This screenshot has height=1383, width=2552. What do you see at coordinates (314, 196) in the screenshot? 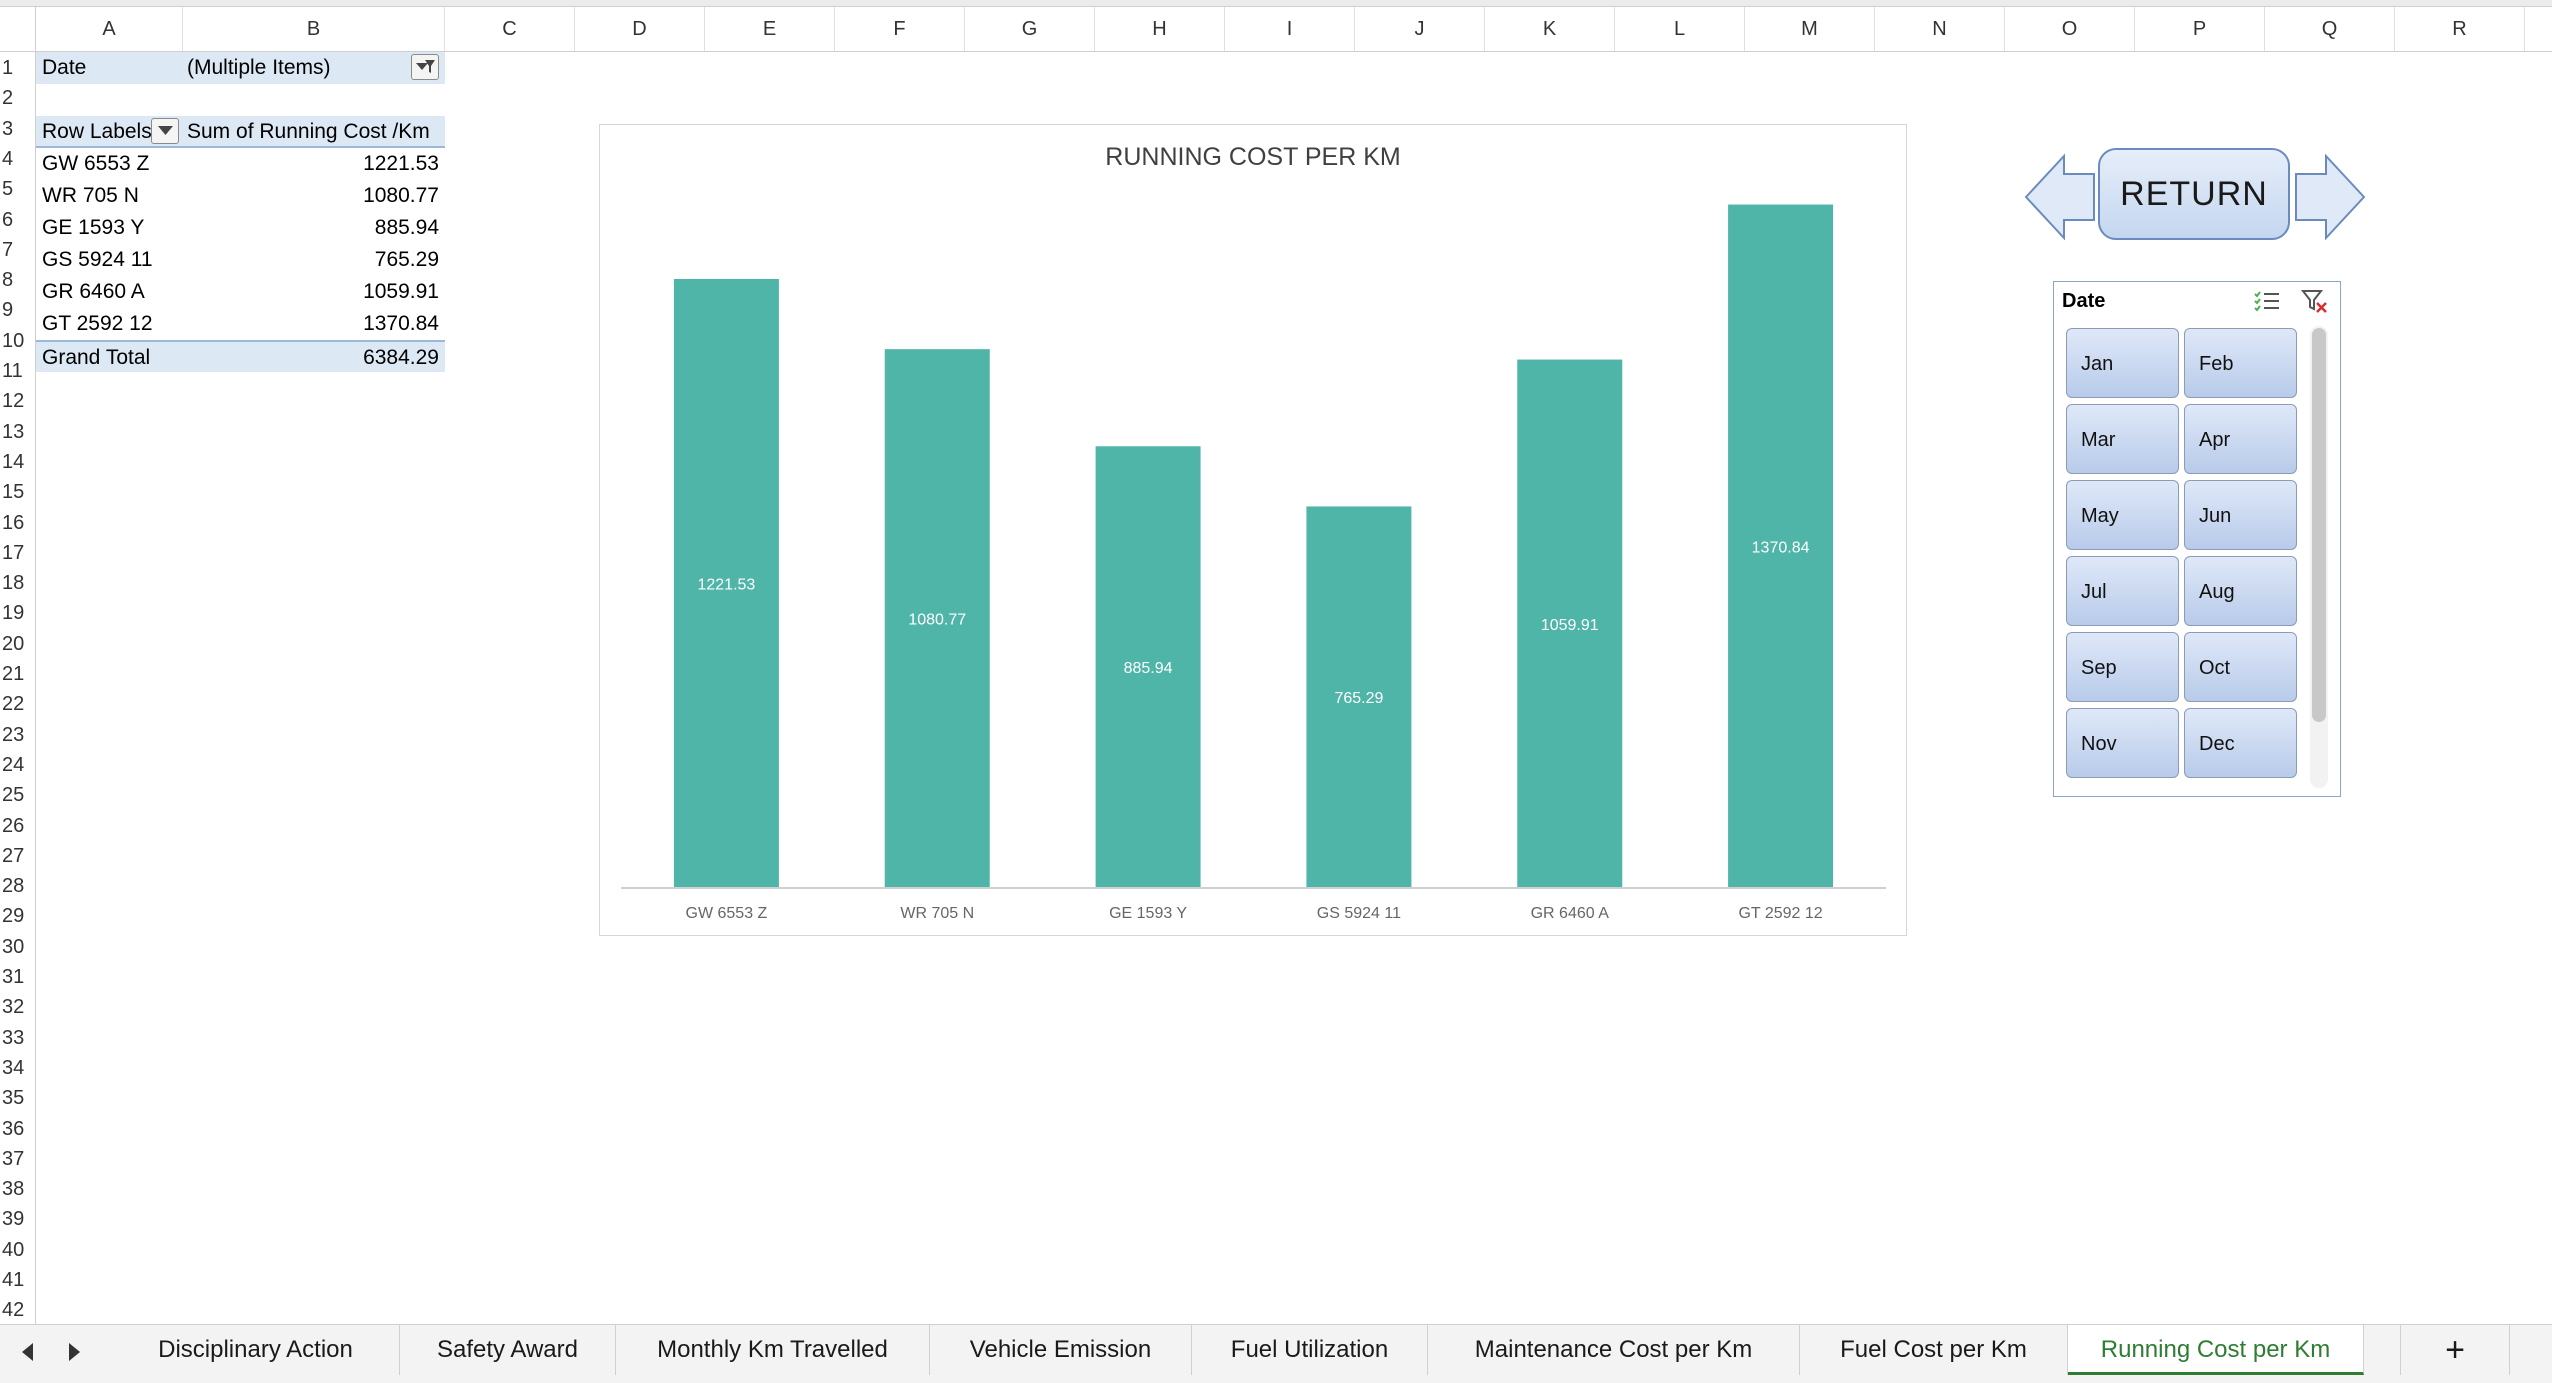
I see `pivot-row-value: 1080.77` at bounding box center [314, 196].